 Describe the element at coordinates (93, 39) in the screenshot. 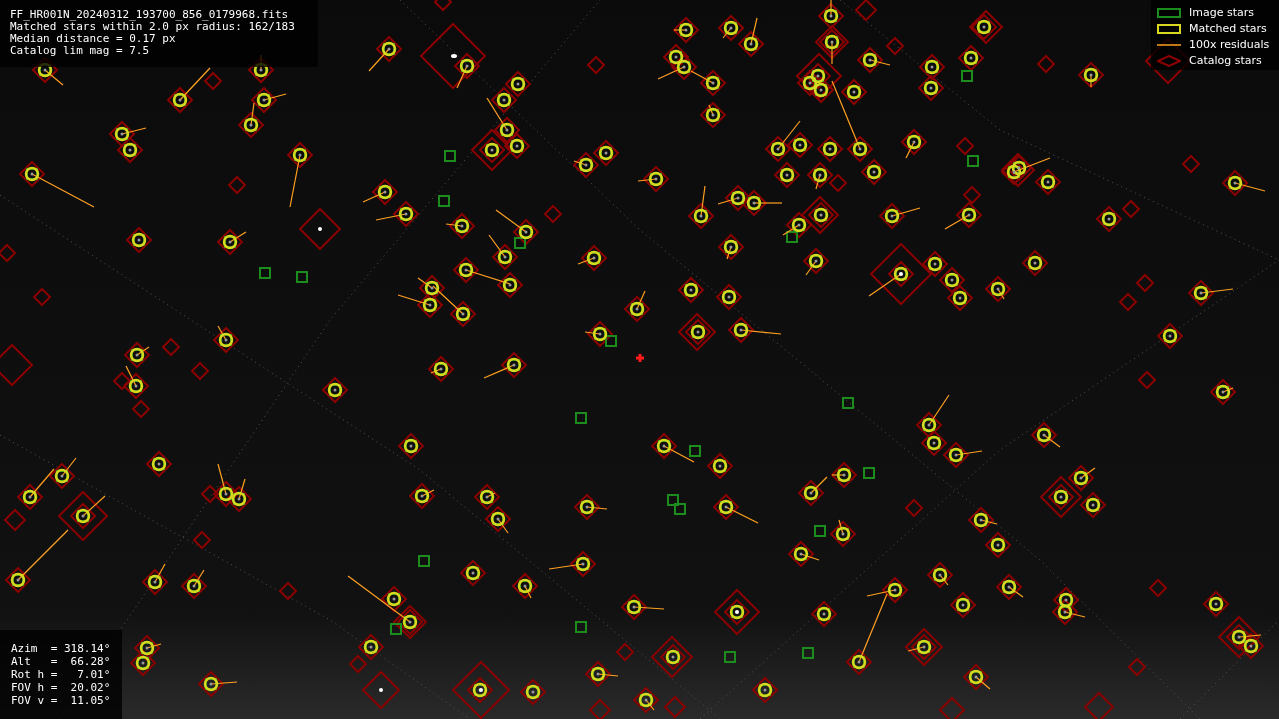

I see `info-text: Median distance = 0.17 px` at that location.